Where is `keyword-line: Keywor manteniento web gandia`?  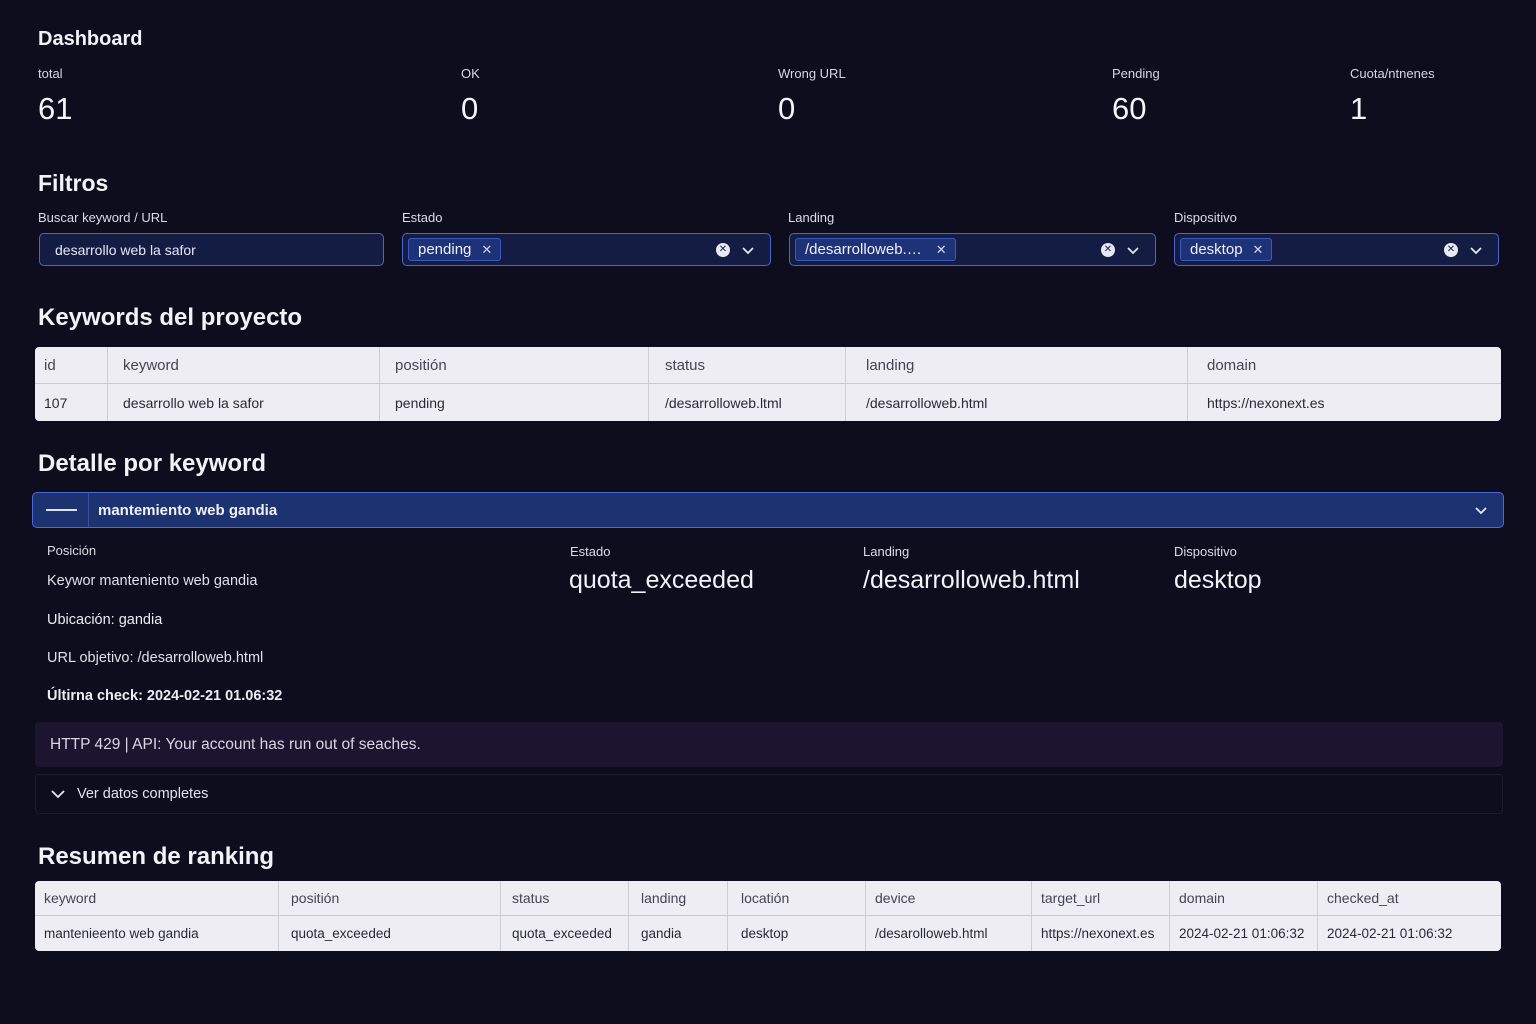
keyword-line: Keywor manteniento web gandia is located at coordinates (152, 581).